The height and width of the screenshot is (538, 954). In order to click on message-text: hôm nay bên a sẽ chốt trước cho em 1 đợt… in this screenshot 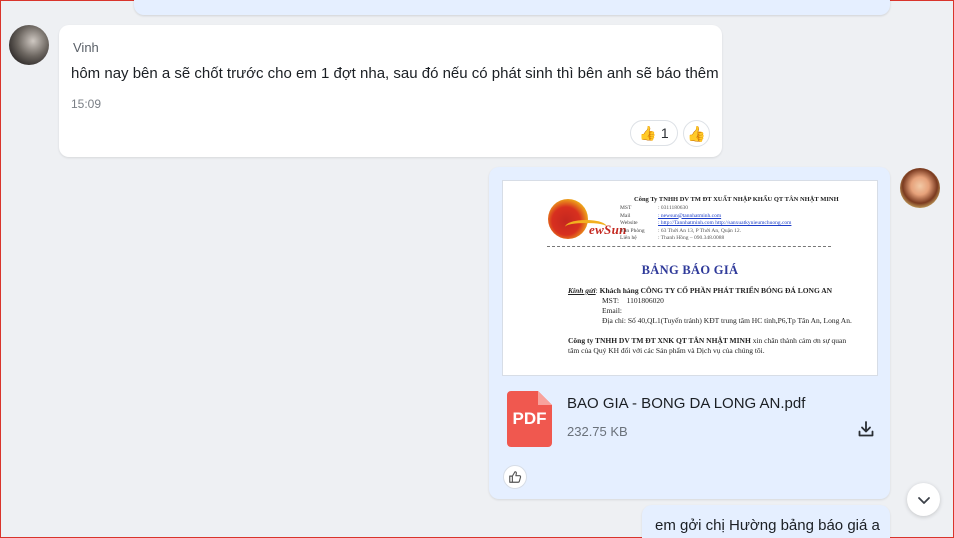, I will do `click(395, 73)`.